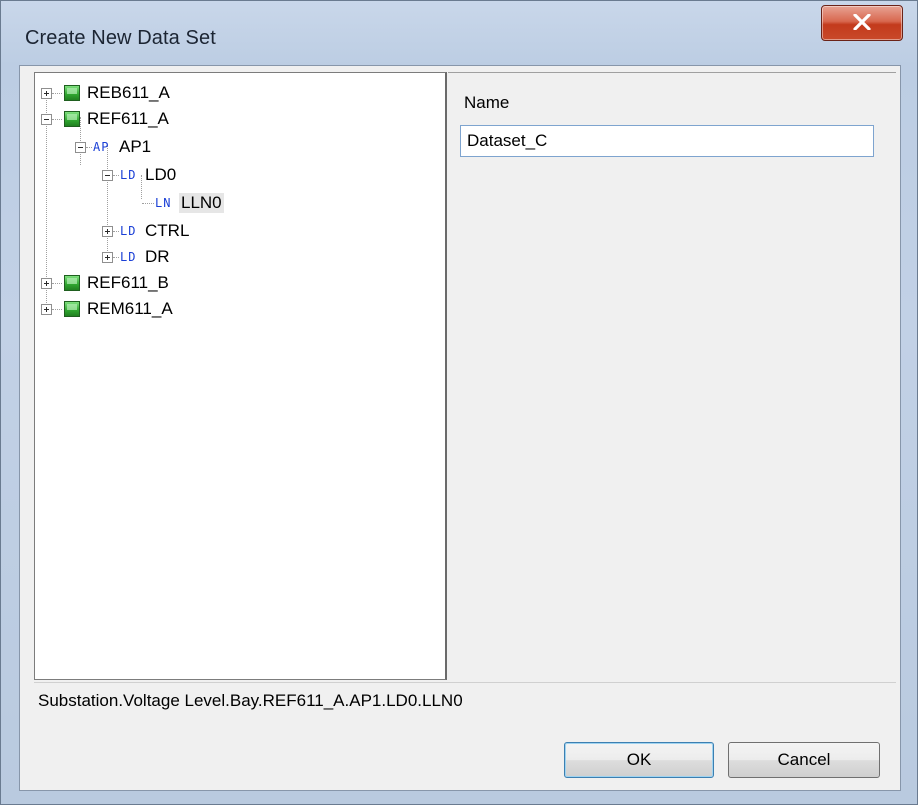 This screenshot has height=805, width=918. I want to click on tree-node-lln0: LN LLN0, so click(185, 204).